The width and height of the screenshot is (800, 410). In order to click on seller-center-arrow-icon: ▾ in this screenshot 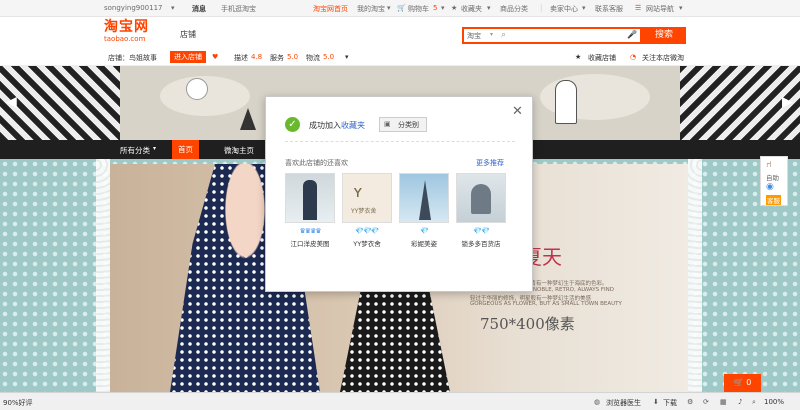, I will do `click(584, 8)`.